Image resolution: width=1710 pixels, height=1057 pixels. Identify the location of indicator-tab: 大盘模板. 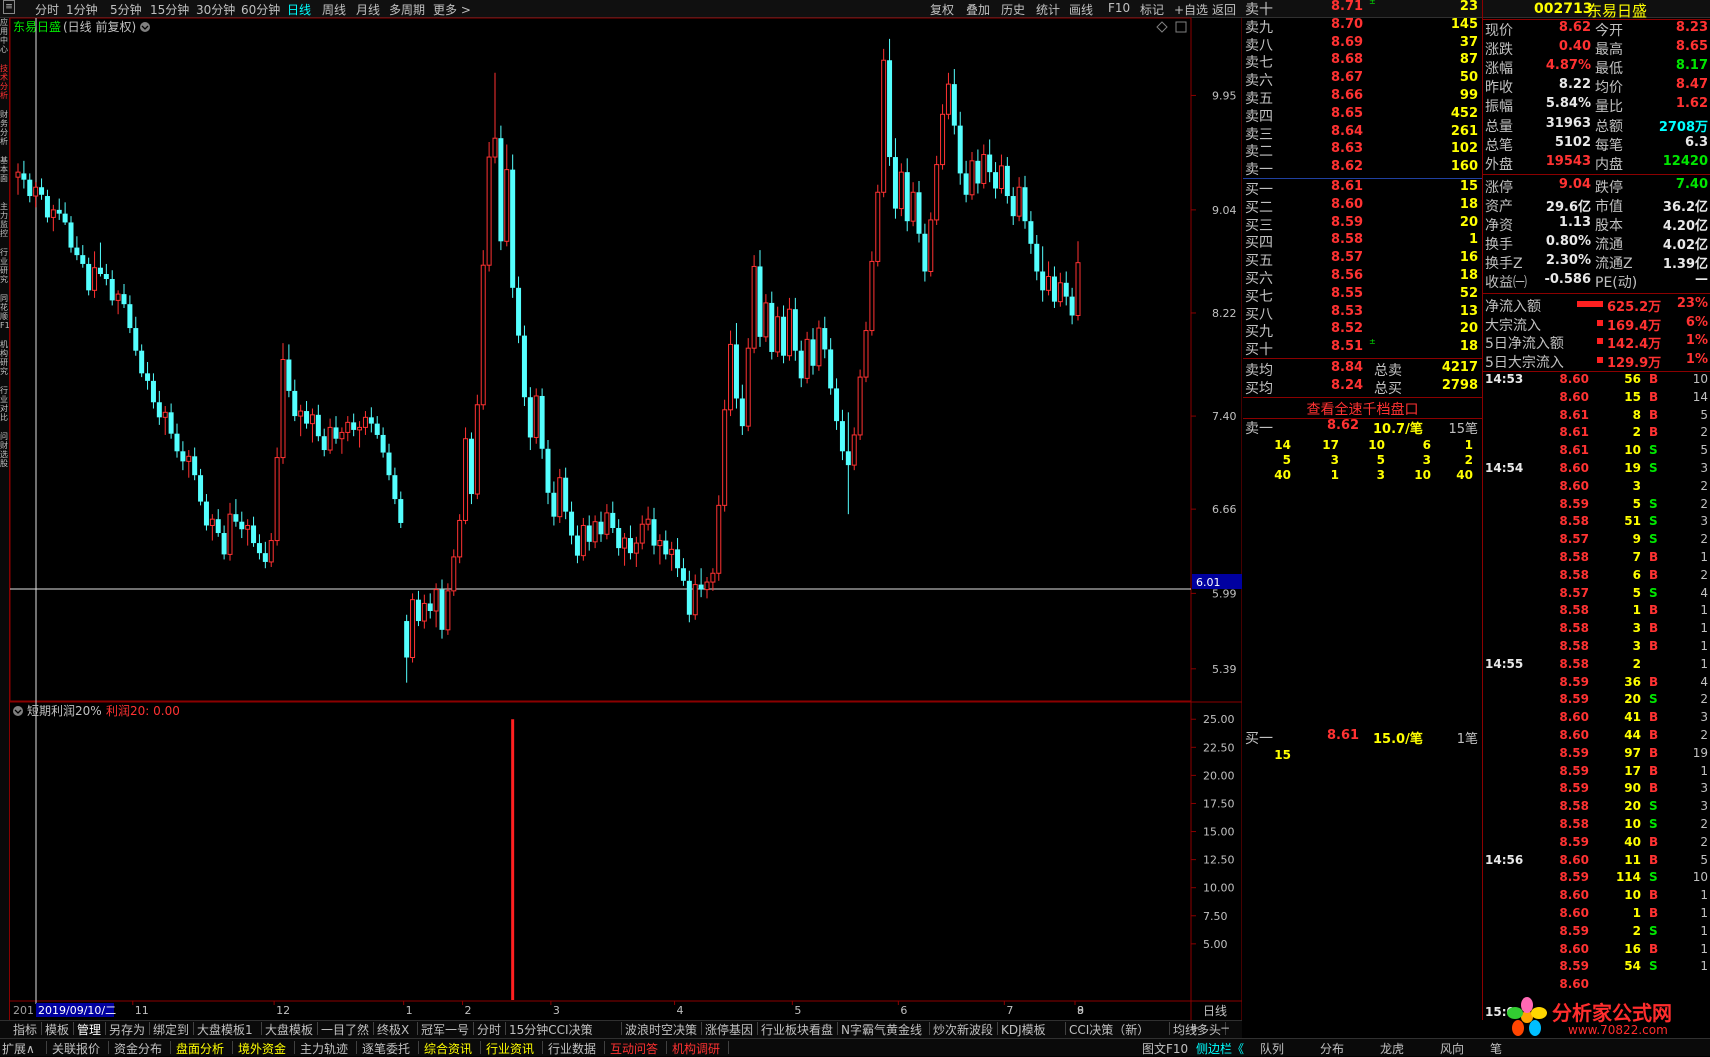
(289, 1029).